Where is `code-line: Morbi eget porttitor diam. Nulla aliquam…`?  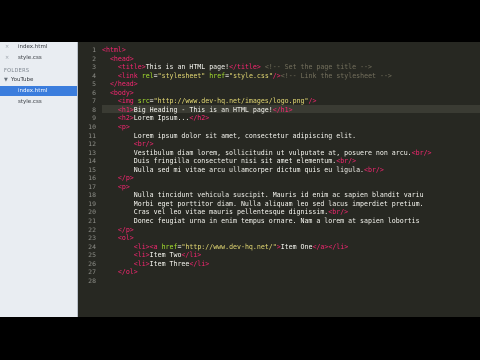 code-line: Morbi eget porttitor diam. Nulla aliquam… is located at coordinates (263, 203).